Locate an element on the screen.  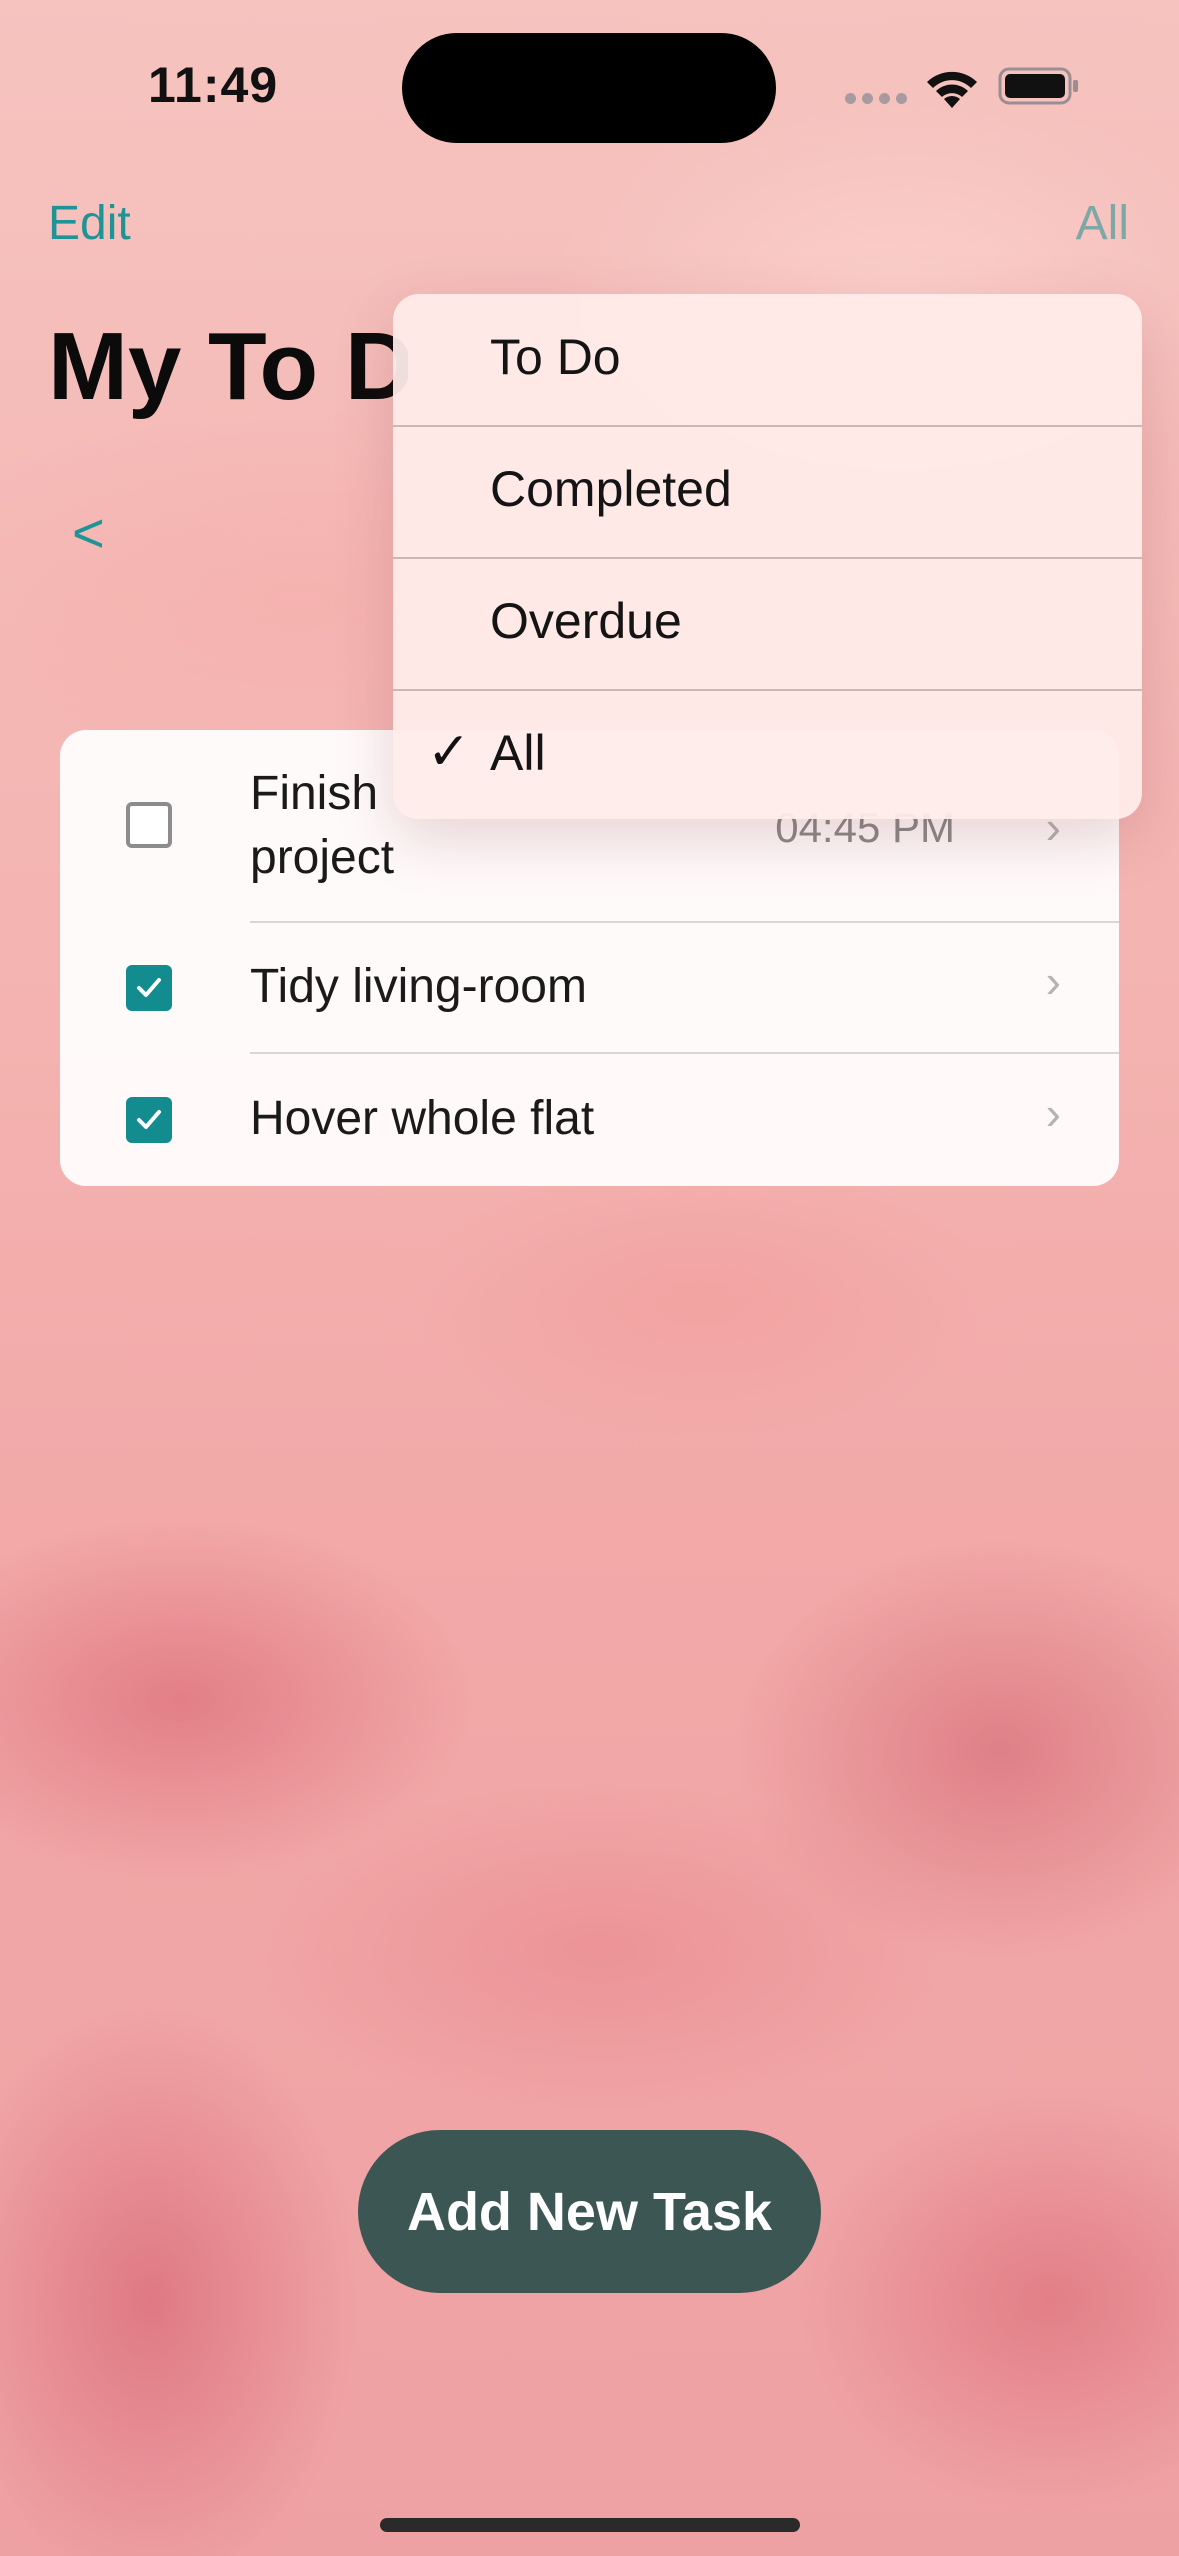
task-title: Hover whole flat is located at coordinates (422, 1118).